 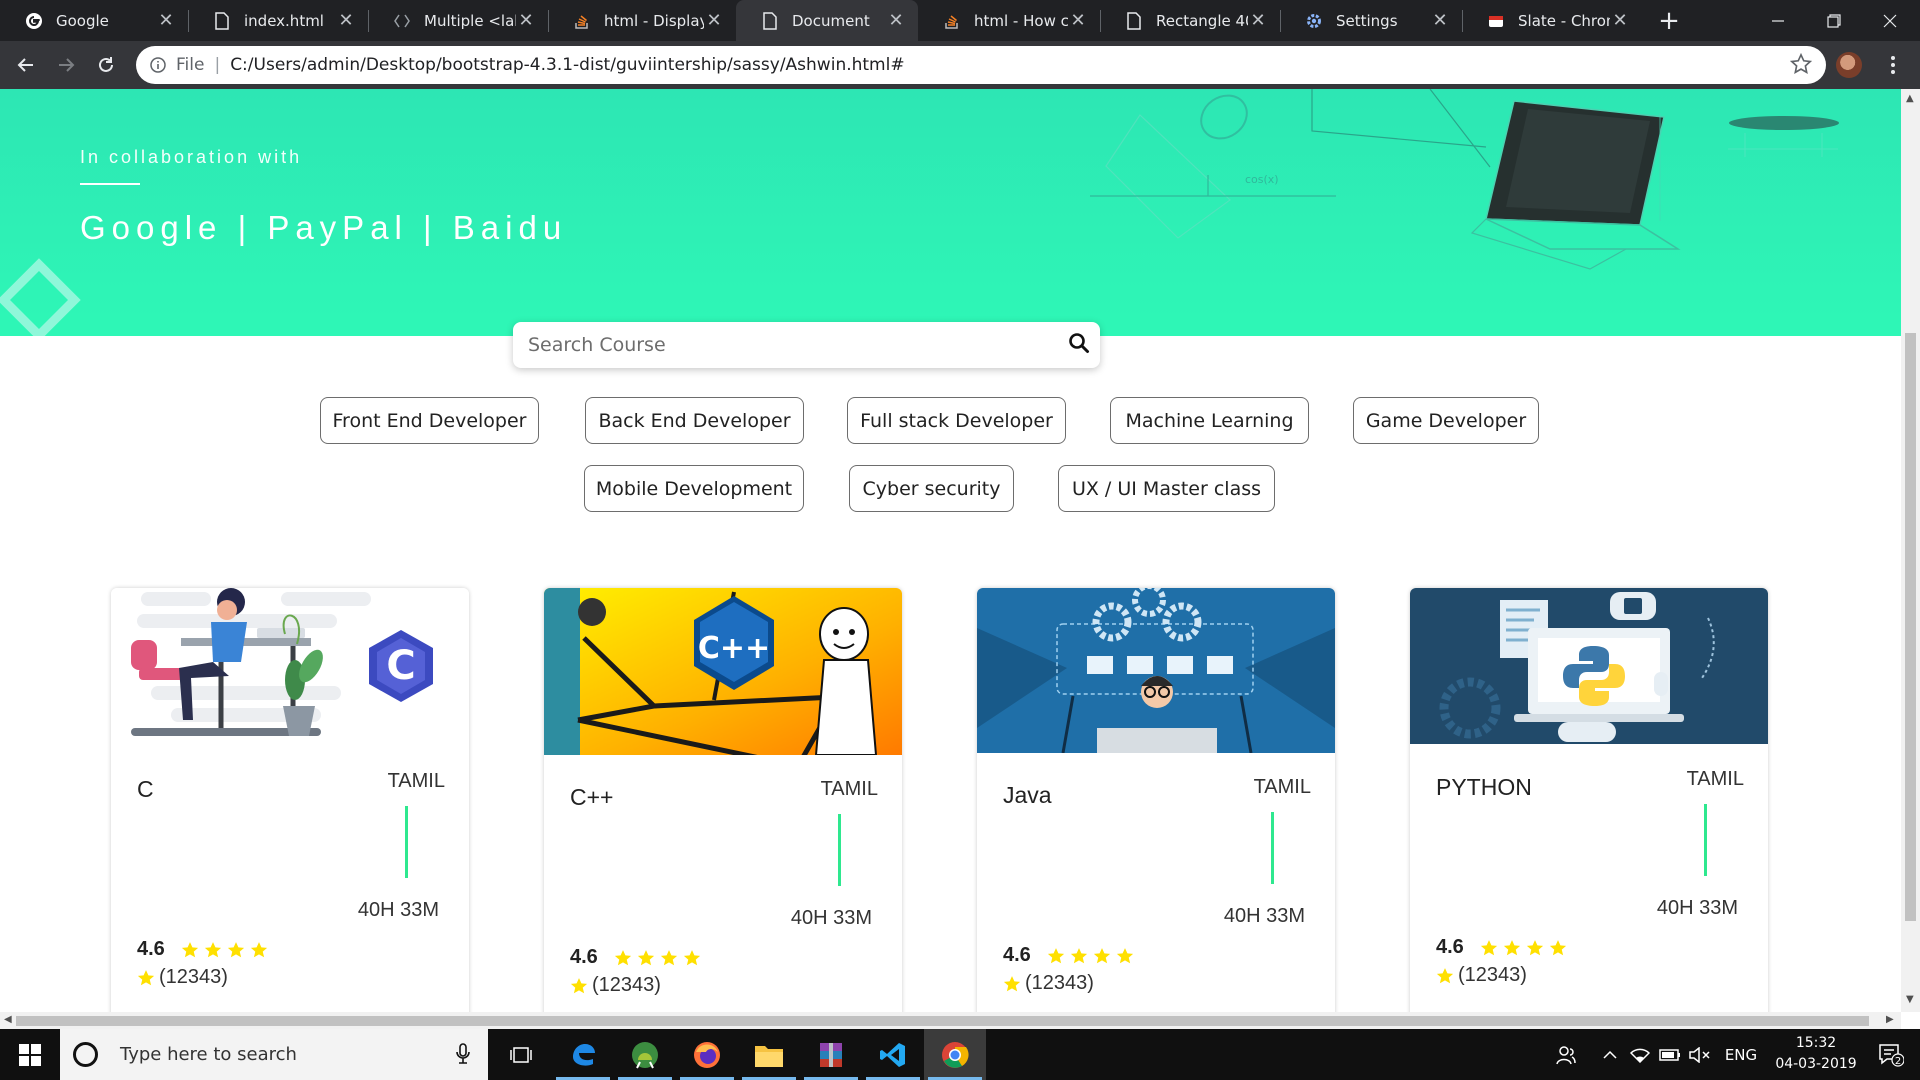 What do you see at coordinates (290, 800) in the screenshot?
I see `course-card-c: C C TAMIL 40H 33M 4.6 (12343)` at bounding box center [290, 800].